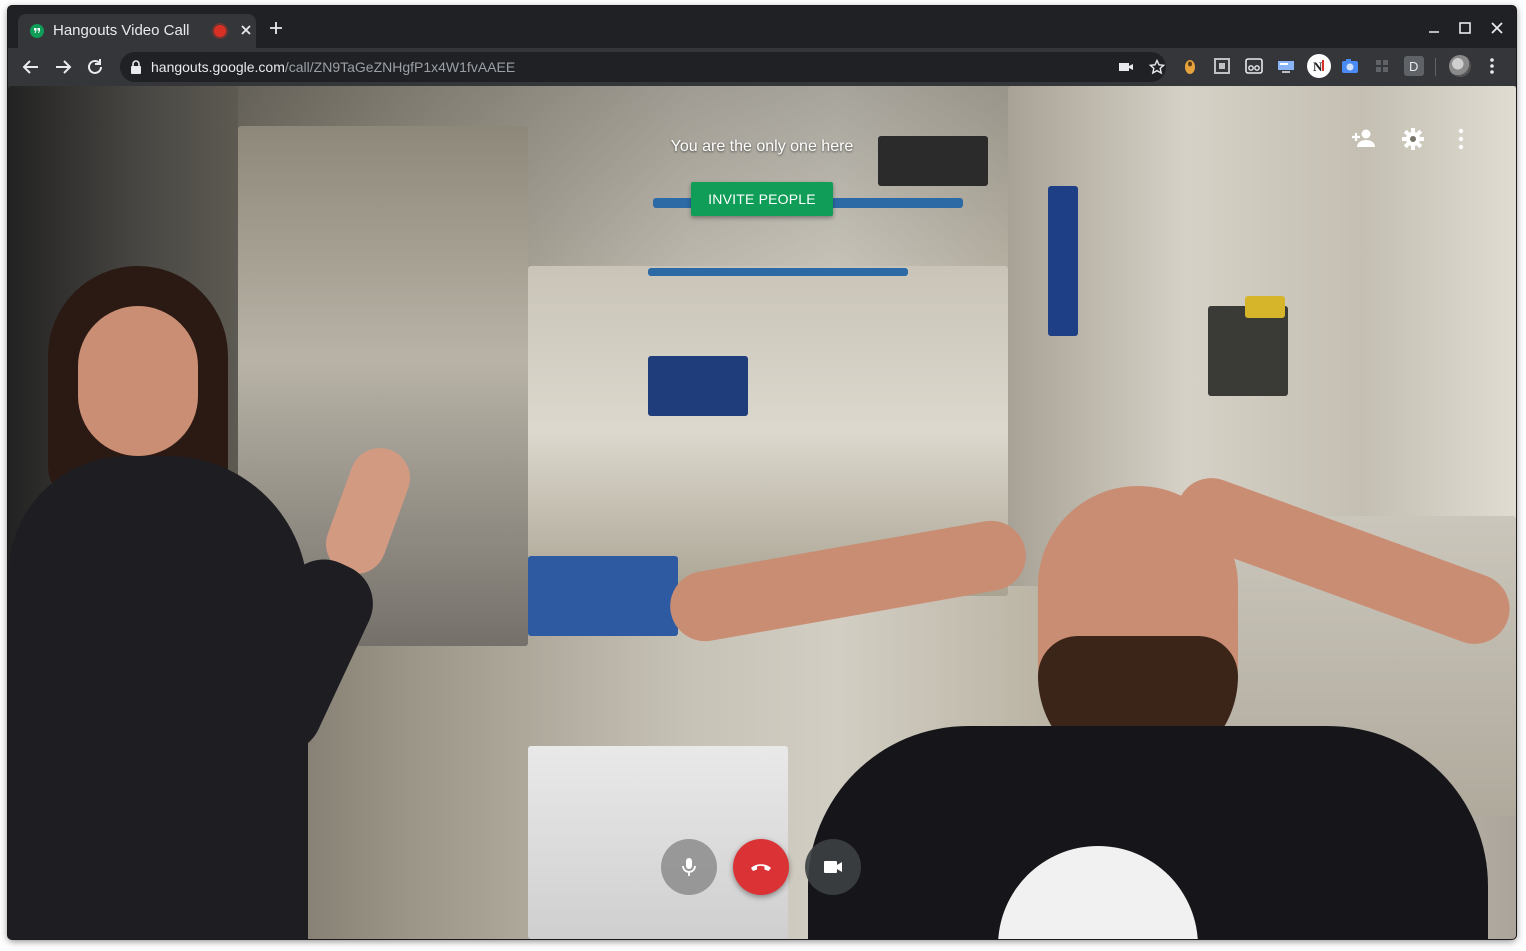 The width and height of the screenshot is (1526, 951). I want to click on video-camera-button, so click(833, 867).